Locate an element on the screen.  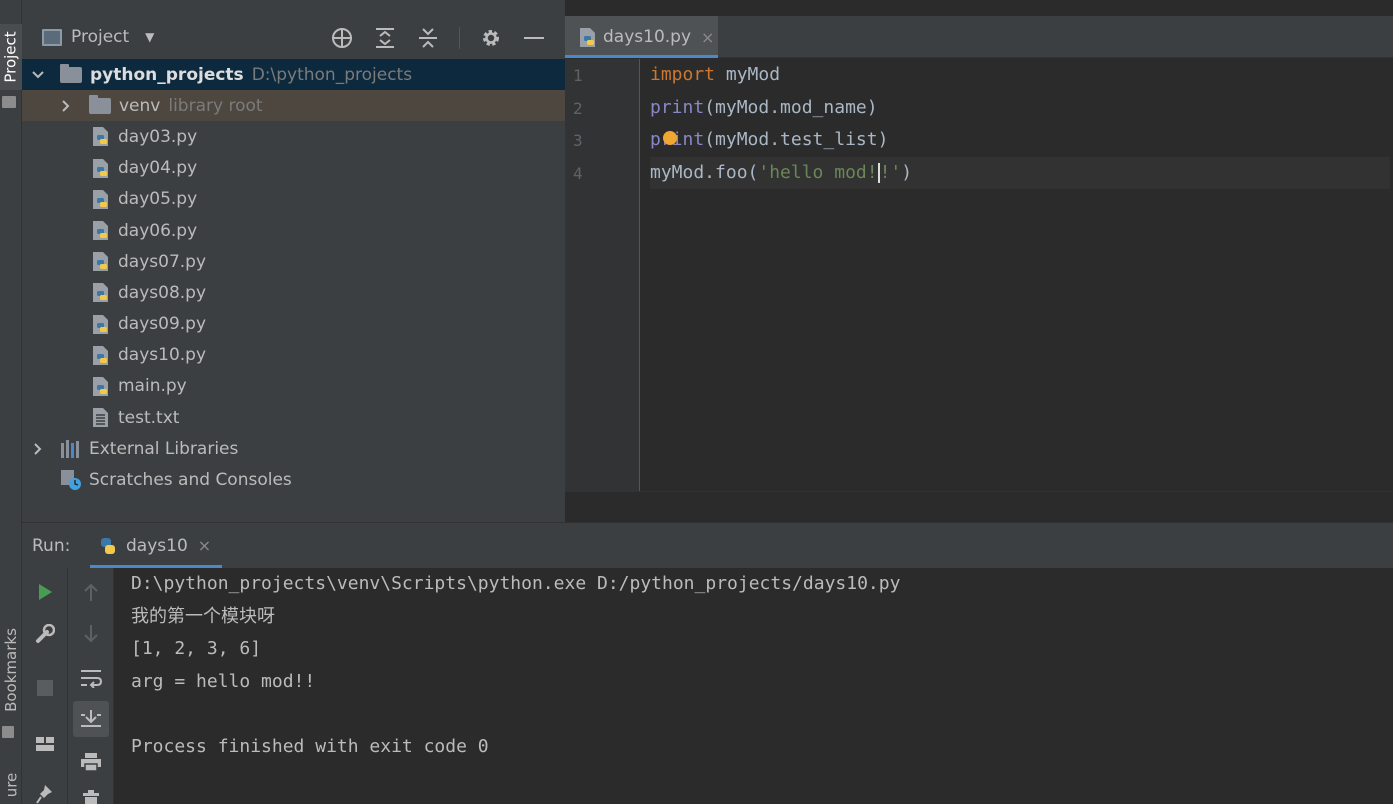
expand-all-icon is located at coordinates (384, 38).